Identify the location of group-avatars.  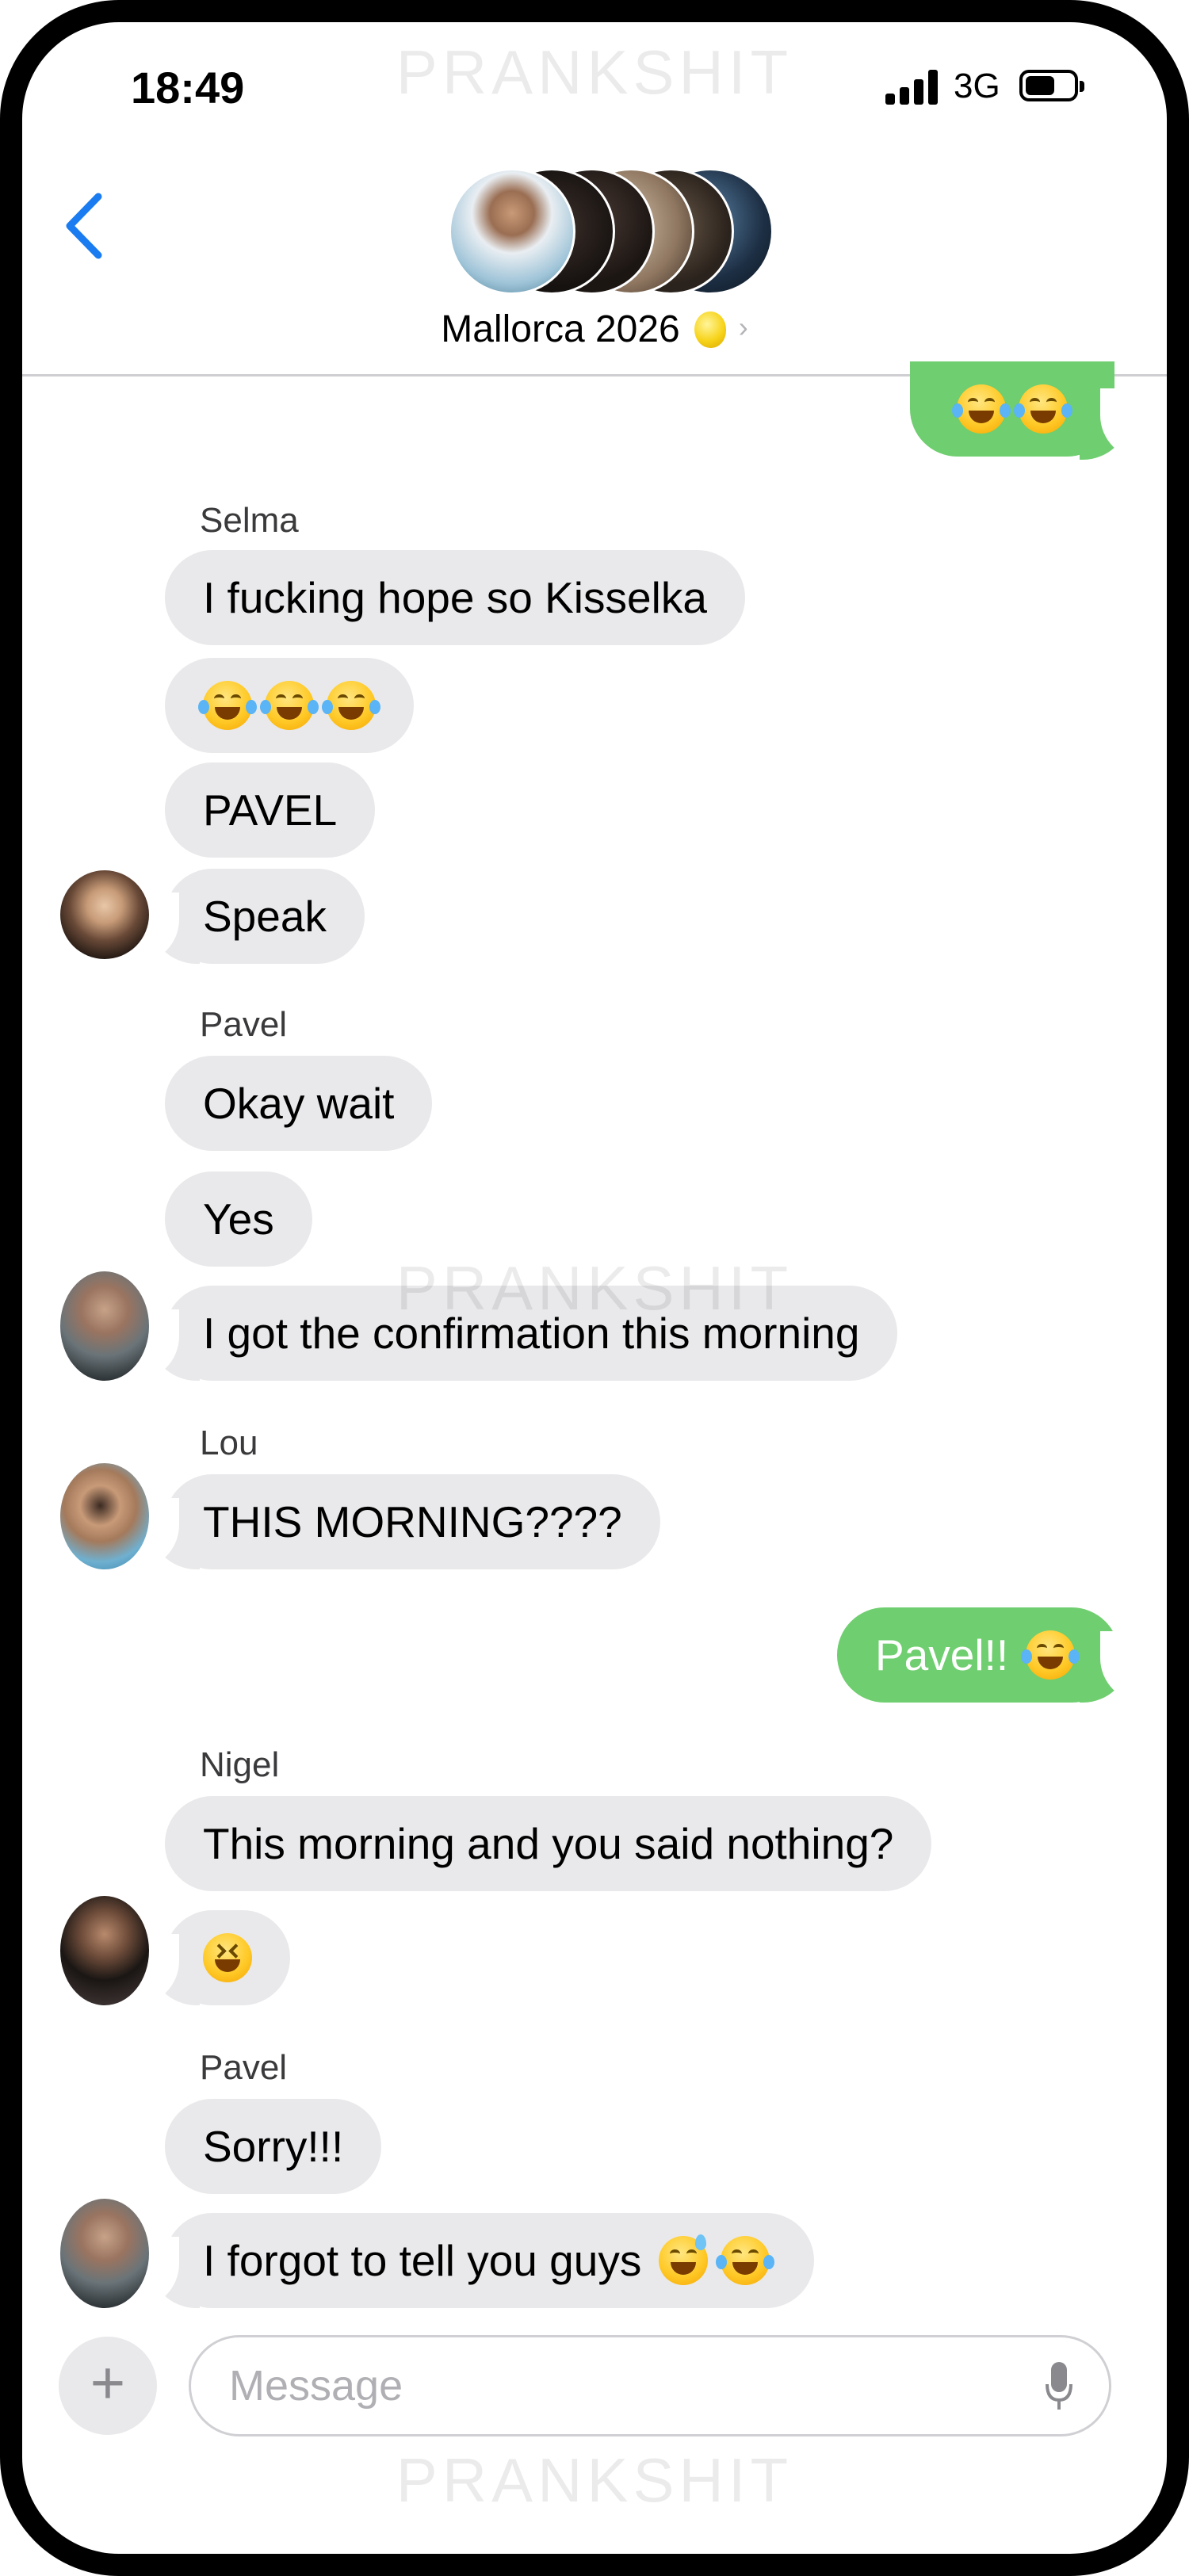
(611, 232).